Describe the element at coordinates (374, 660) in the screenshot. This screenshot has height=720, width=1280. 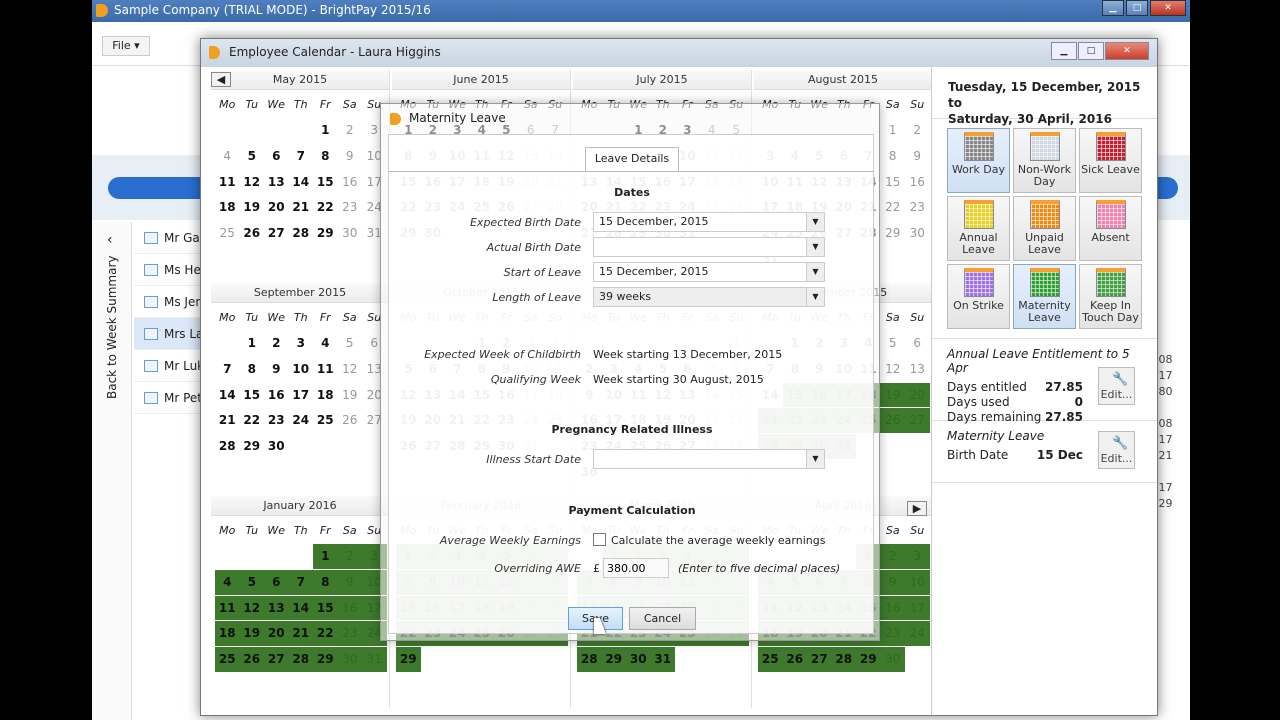
I see `calendar-day: 31` at that location.